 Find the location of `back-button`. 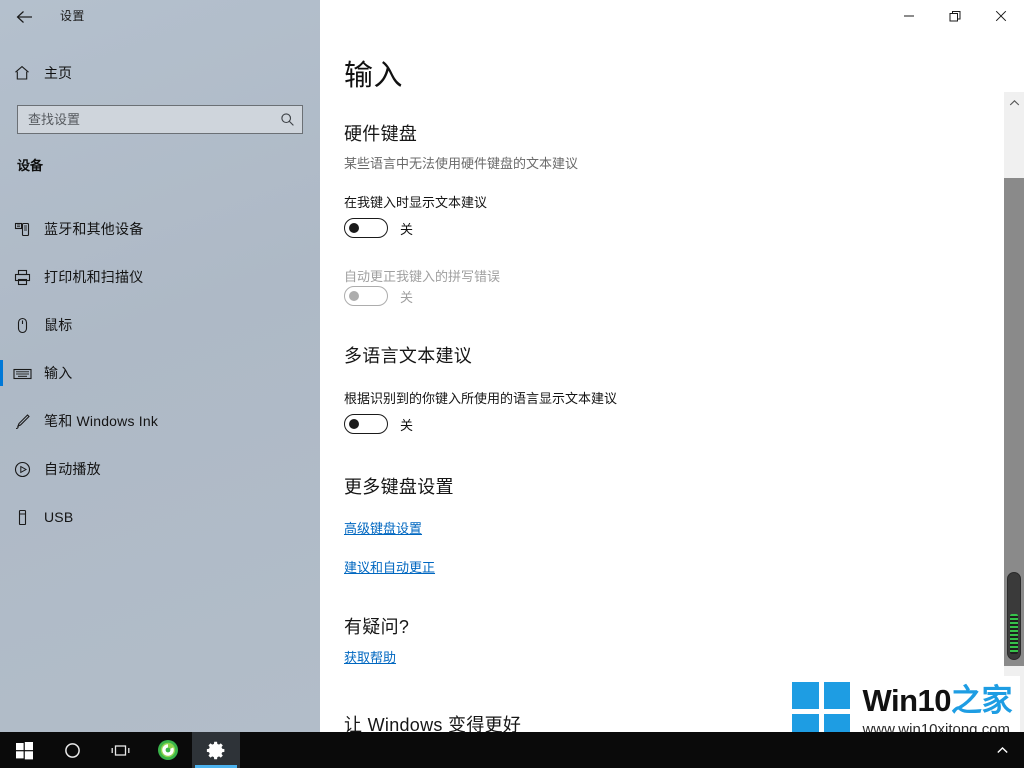

back-button is located at coordinates (25, 17).